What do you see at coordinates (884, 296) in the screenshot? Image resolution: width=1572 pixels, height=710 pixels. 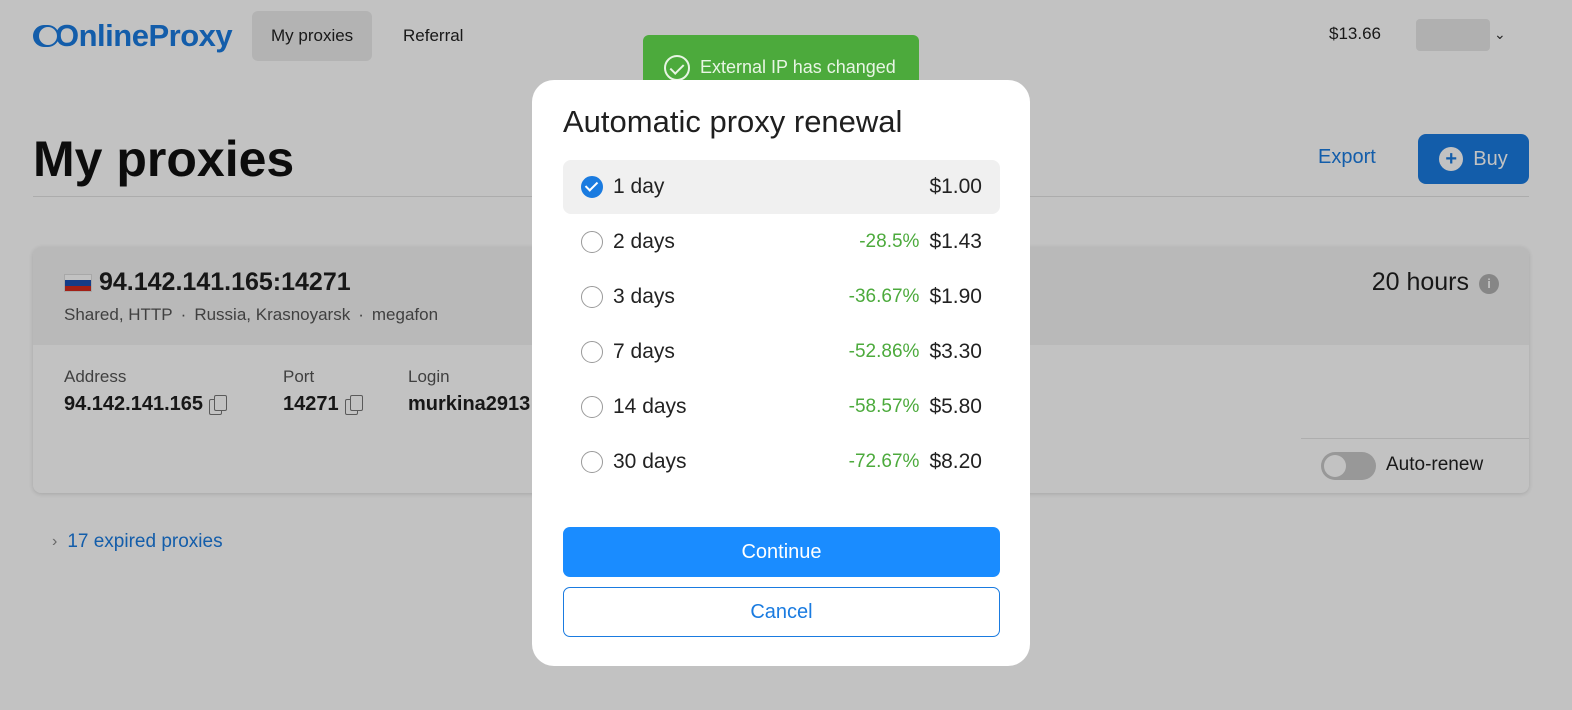 I see `option-discount: -36.67%` at bounding box center [884, 296].